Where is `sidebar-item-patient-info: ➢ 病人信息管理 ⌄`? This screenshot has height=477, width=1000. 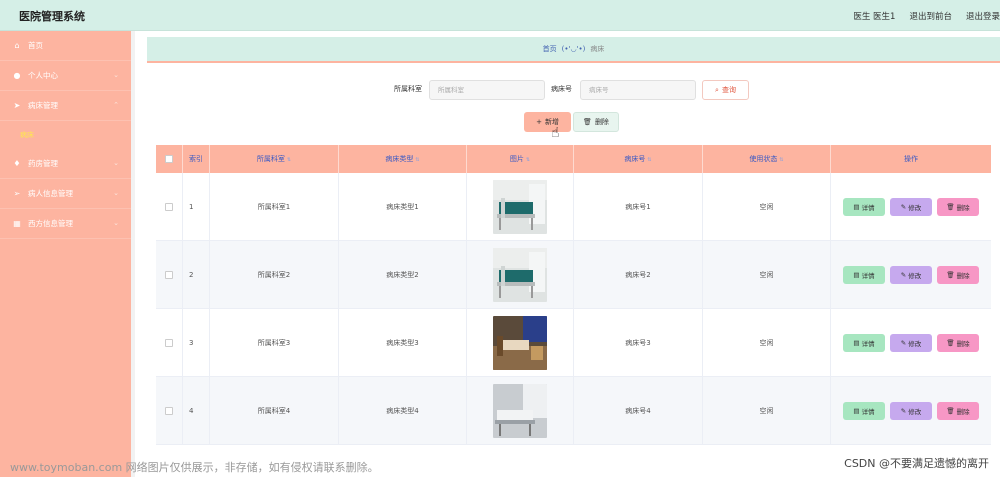 sidebar-item-patient-info: ➢ 病人信息管理 ⌄ is located at coordinates (65, 194).